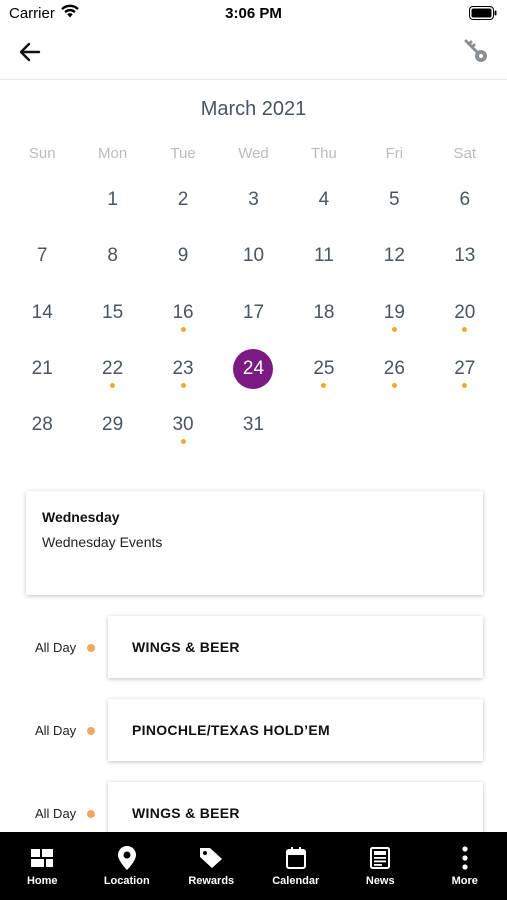 The image size is (507, 900). I want to click on calendar-day: 20, so click(465, 313).